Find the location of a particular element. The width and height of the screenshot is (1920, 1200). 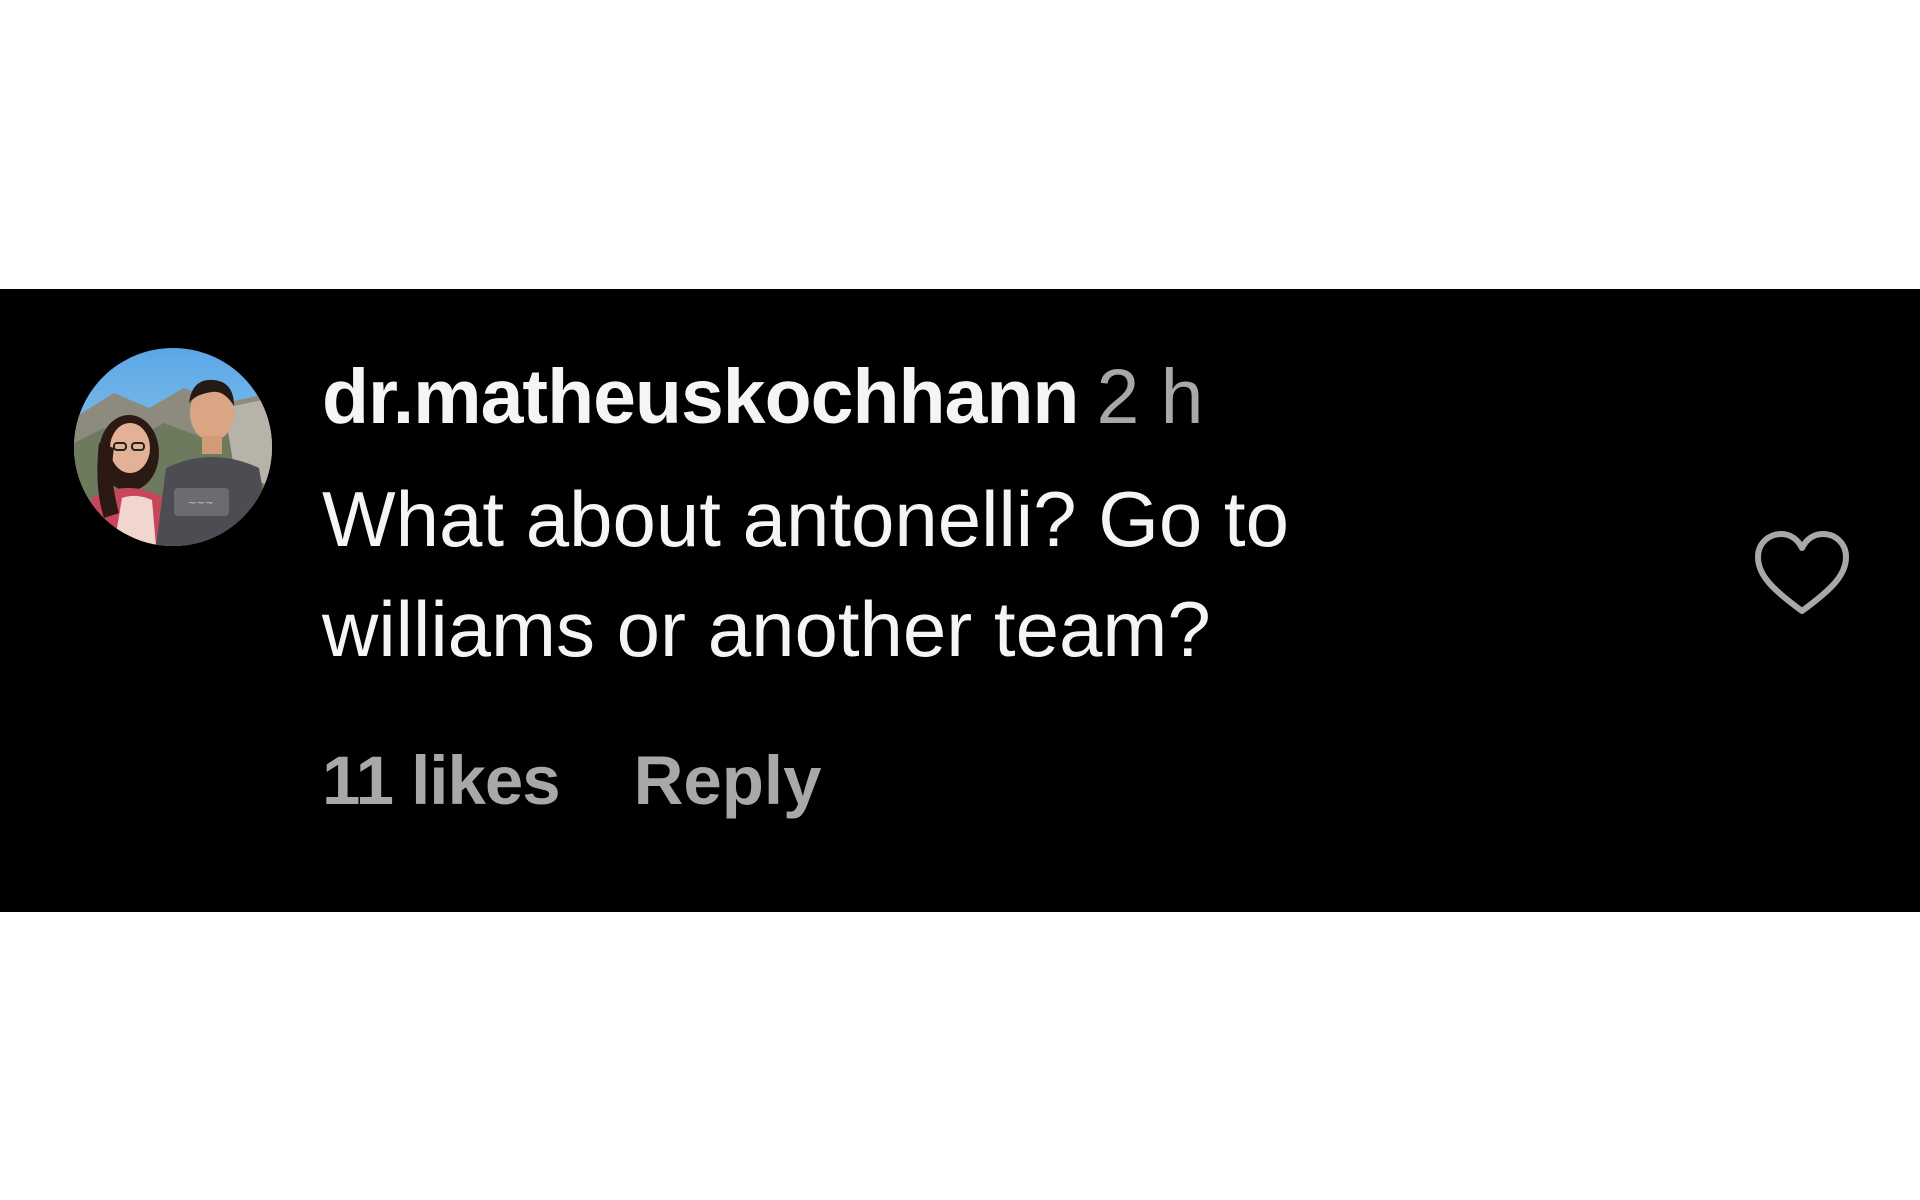

comment-actions: 11 likes Reply is located at coordinates (571, 780).